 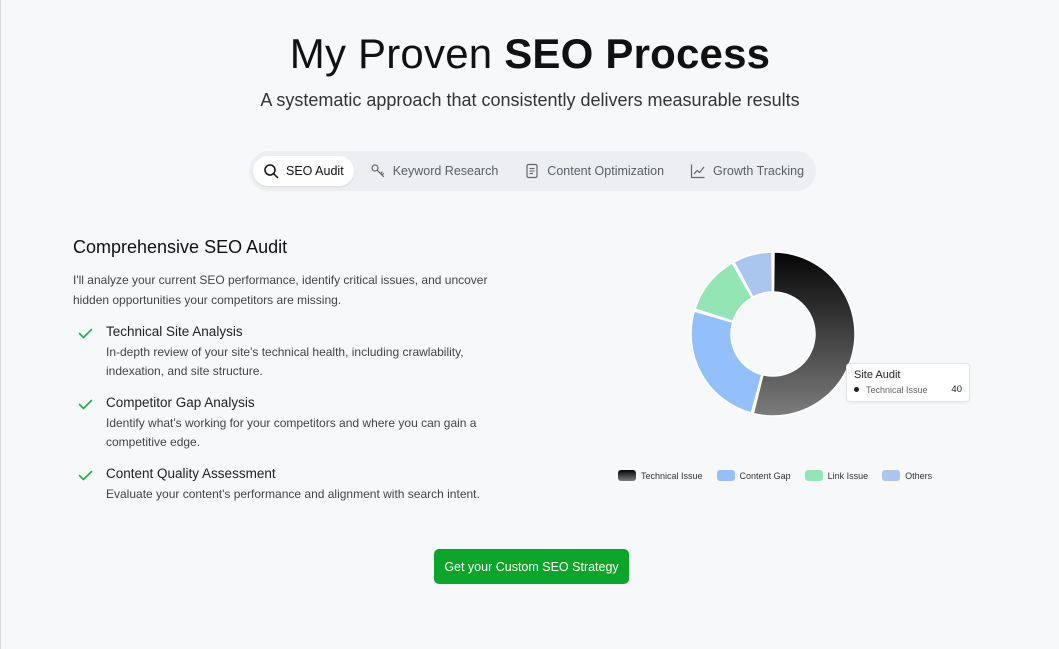 What do you see at coordinates (908, 382) in the screenshot?
I see `chart-tooltip: Site Audit Technical Issue 40` at bounding box center [908, 382].